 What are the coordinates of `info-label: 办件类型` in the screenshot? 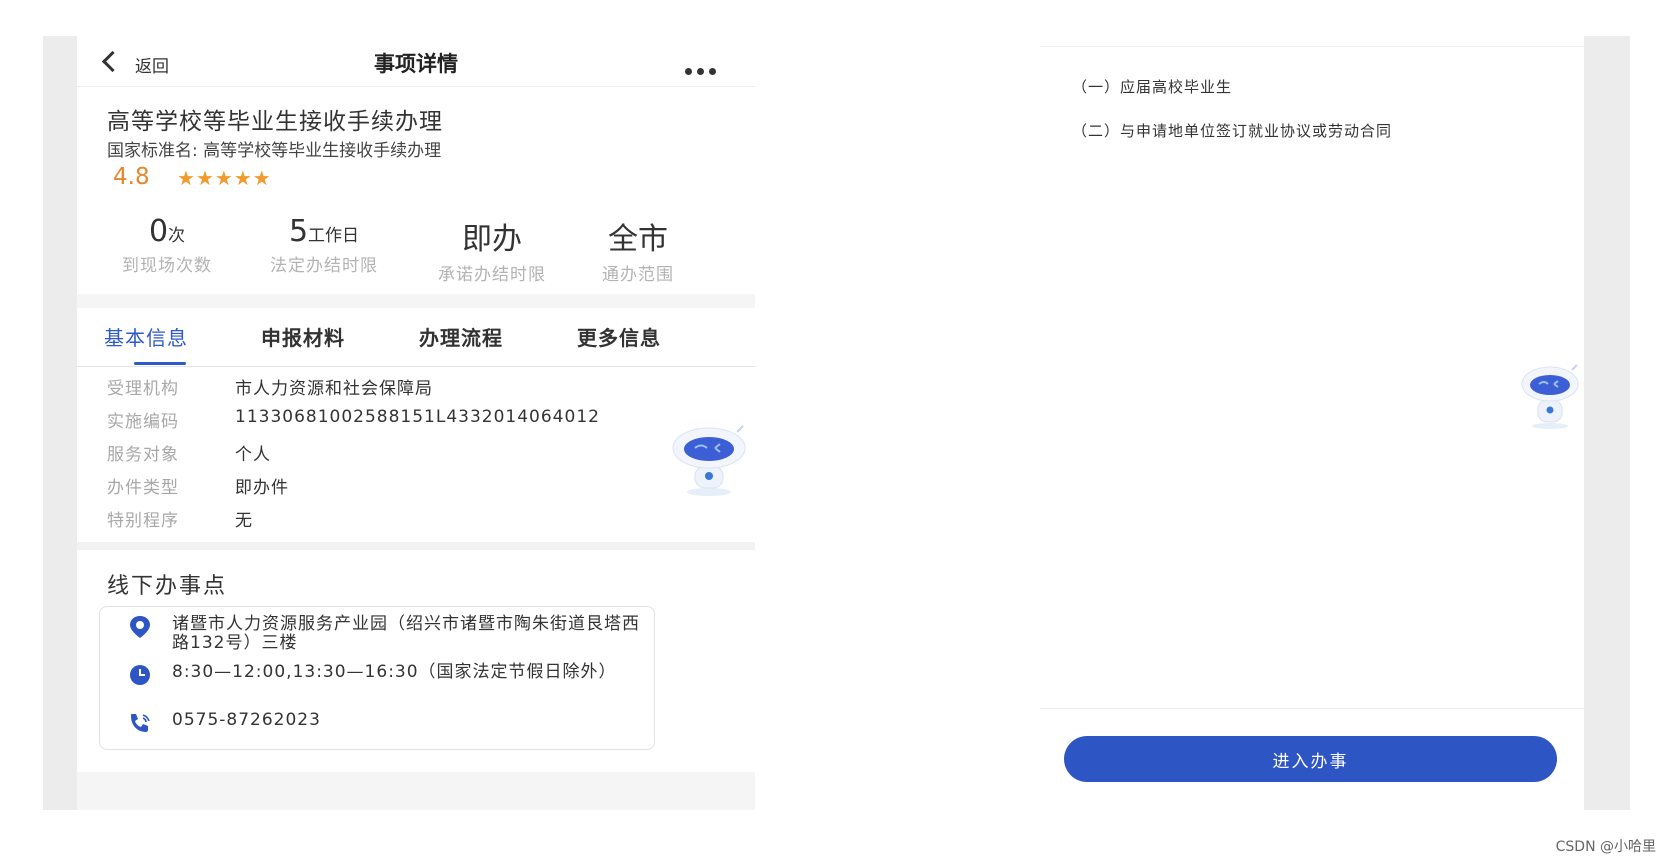 It's located at (143, 488).